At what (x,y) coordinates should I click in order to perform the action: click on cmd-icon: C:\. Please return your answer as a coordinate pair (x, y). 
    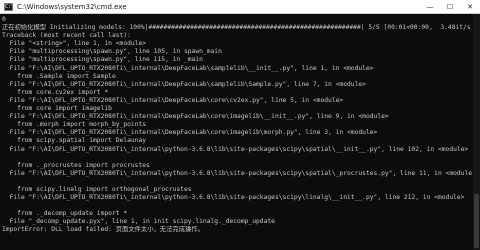
    Looking at the image, I should click on (8, 6).